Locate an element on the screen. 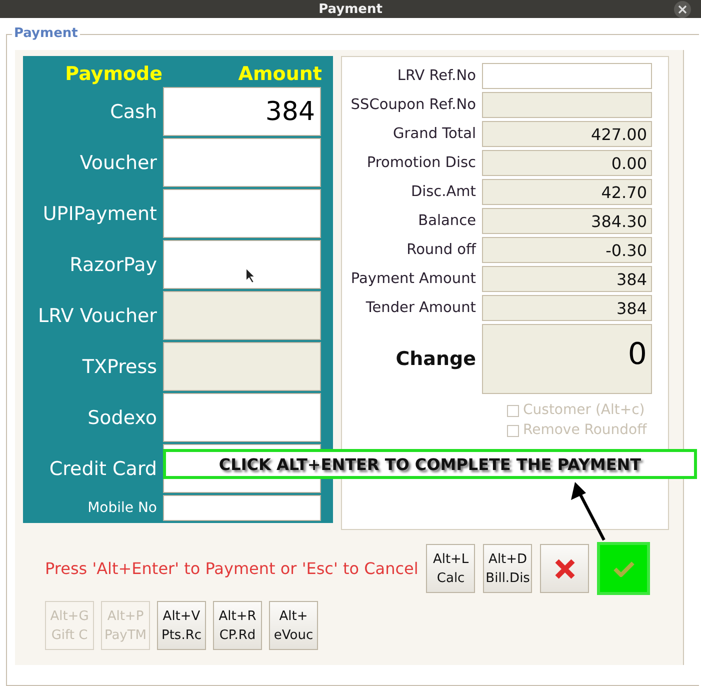 This screenshot has height=686, width=701. close-button is located at coordinates (682, 9).